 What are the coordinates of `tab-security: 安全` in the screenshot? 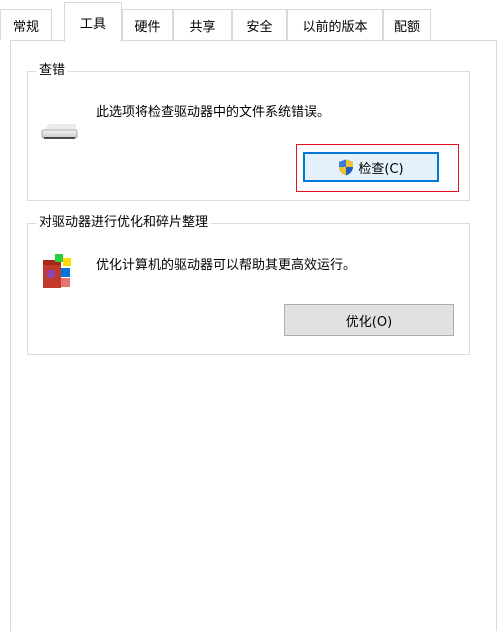 It's located at (259, 24).